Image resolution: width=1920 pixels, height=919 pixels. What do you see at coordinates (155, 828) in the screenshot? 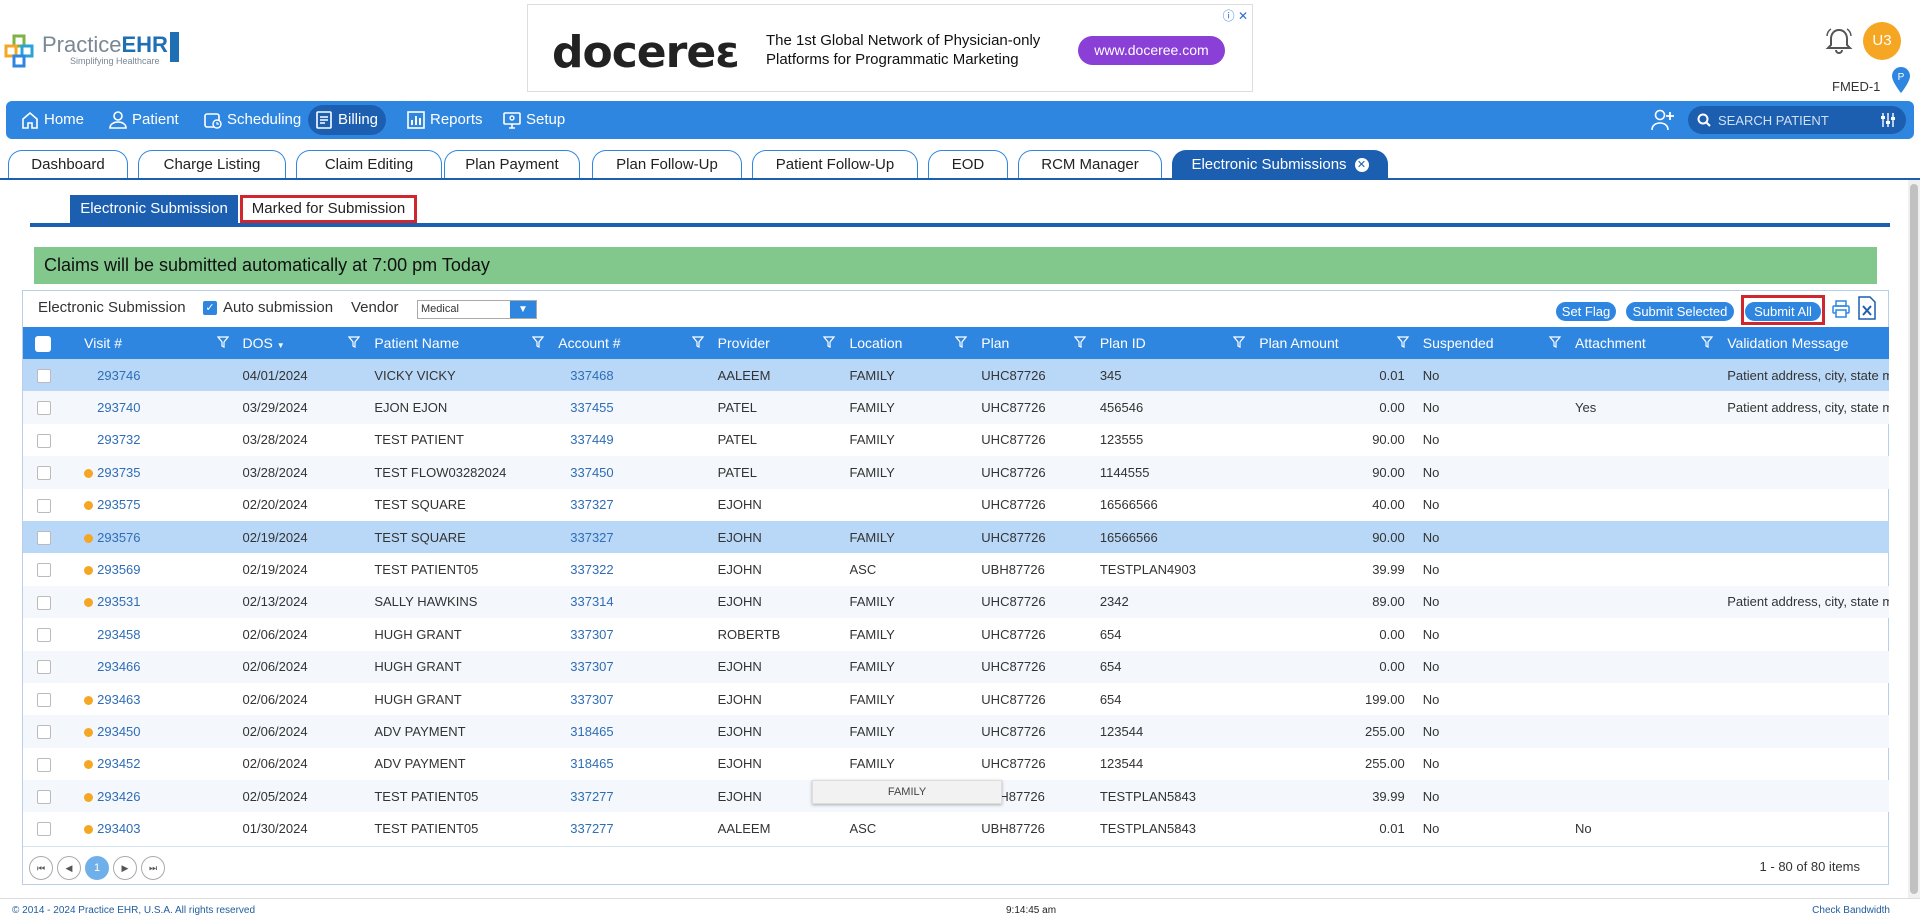
I see `cell-visit: 293403` at bounding box center [155, 828].